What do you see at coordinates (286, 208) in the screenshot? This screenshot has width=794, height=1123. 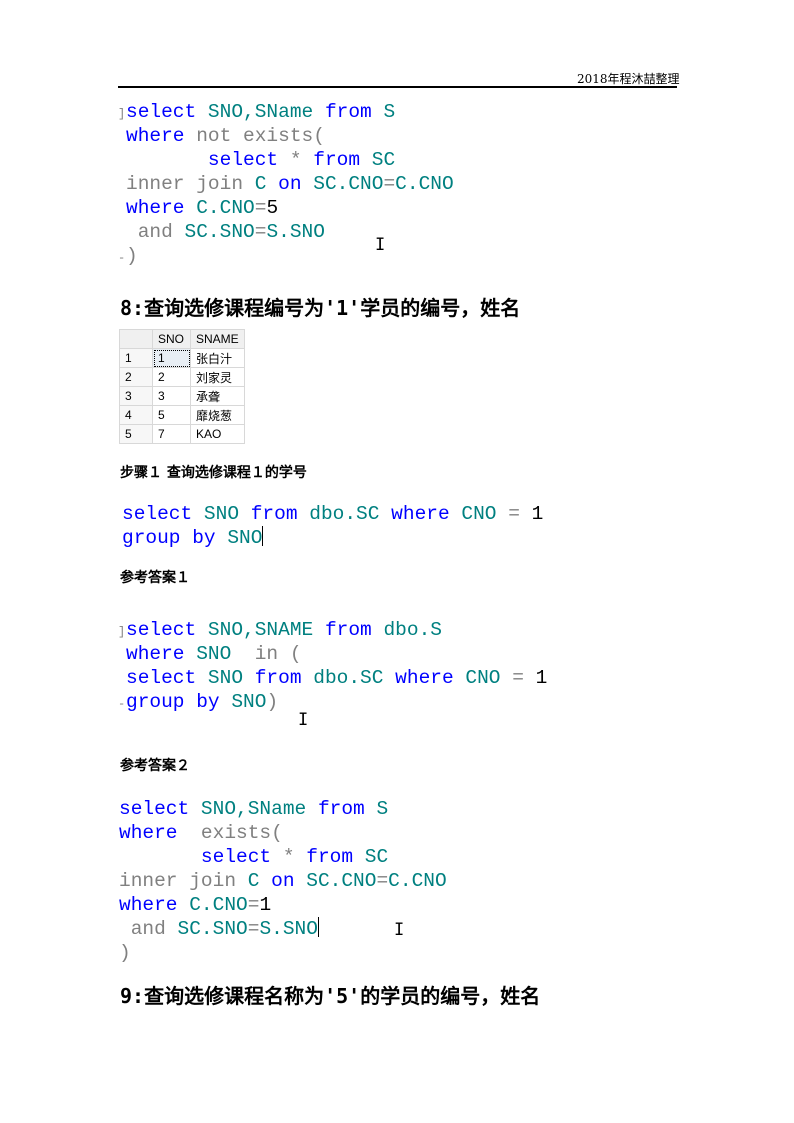 I see `code-line: where C.CNO=5` at bounding box center [286, 208].